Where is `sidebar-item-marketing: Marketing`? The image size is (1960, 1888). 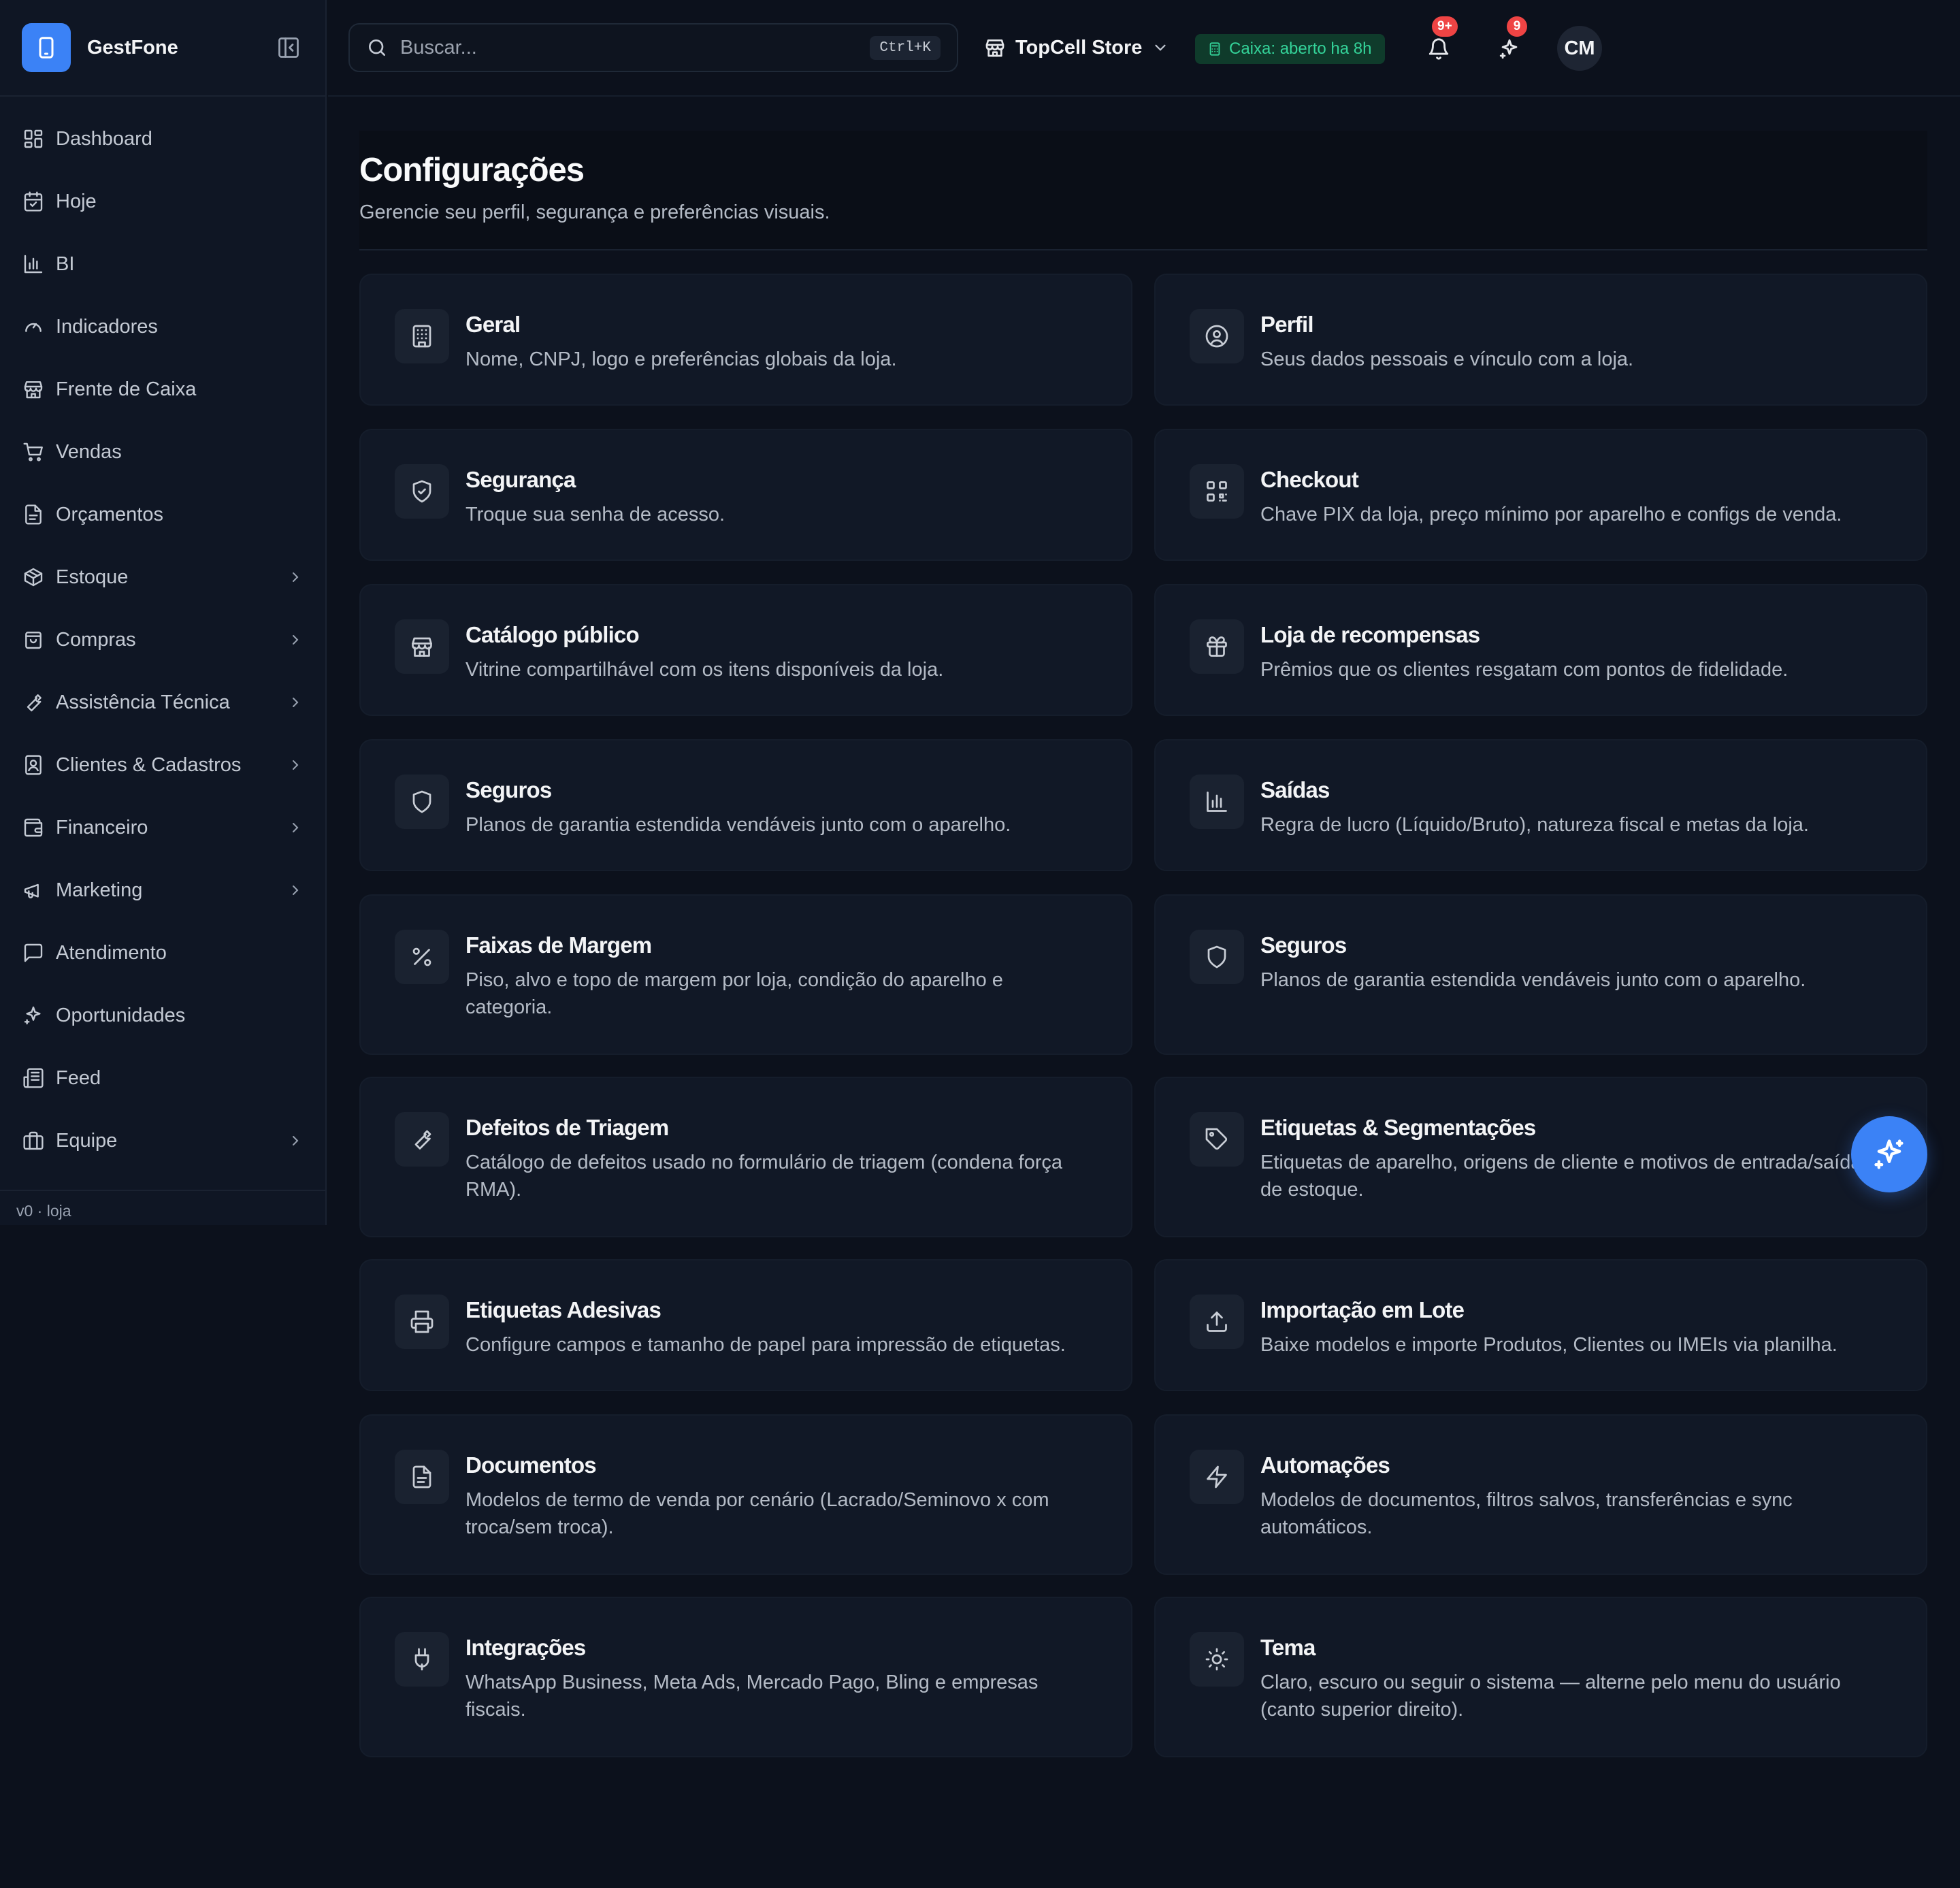 sidebar-item-marketing: Marketing is located at coordinates (163, 890).